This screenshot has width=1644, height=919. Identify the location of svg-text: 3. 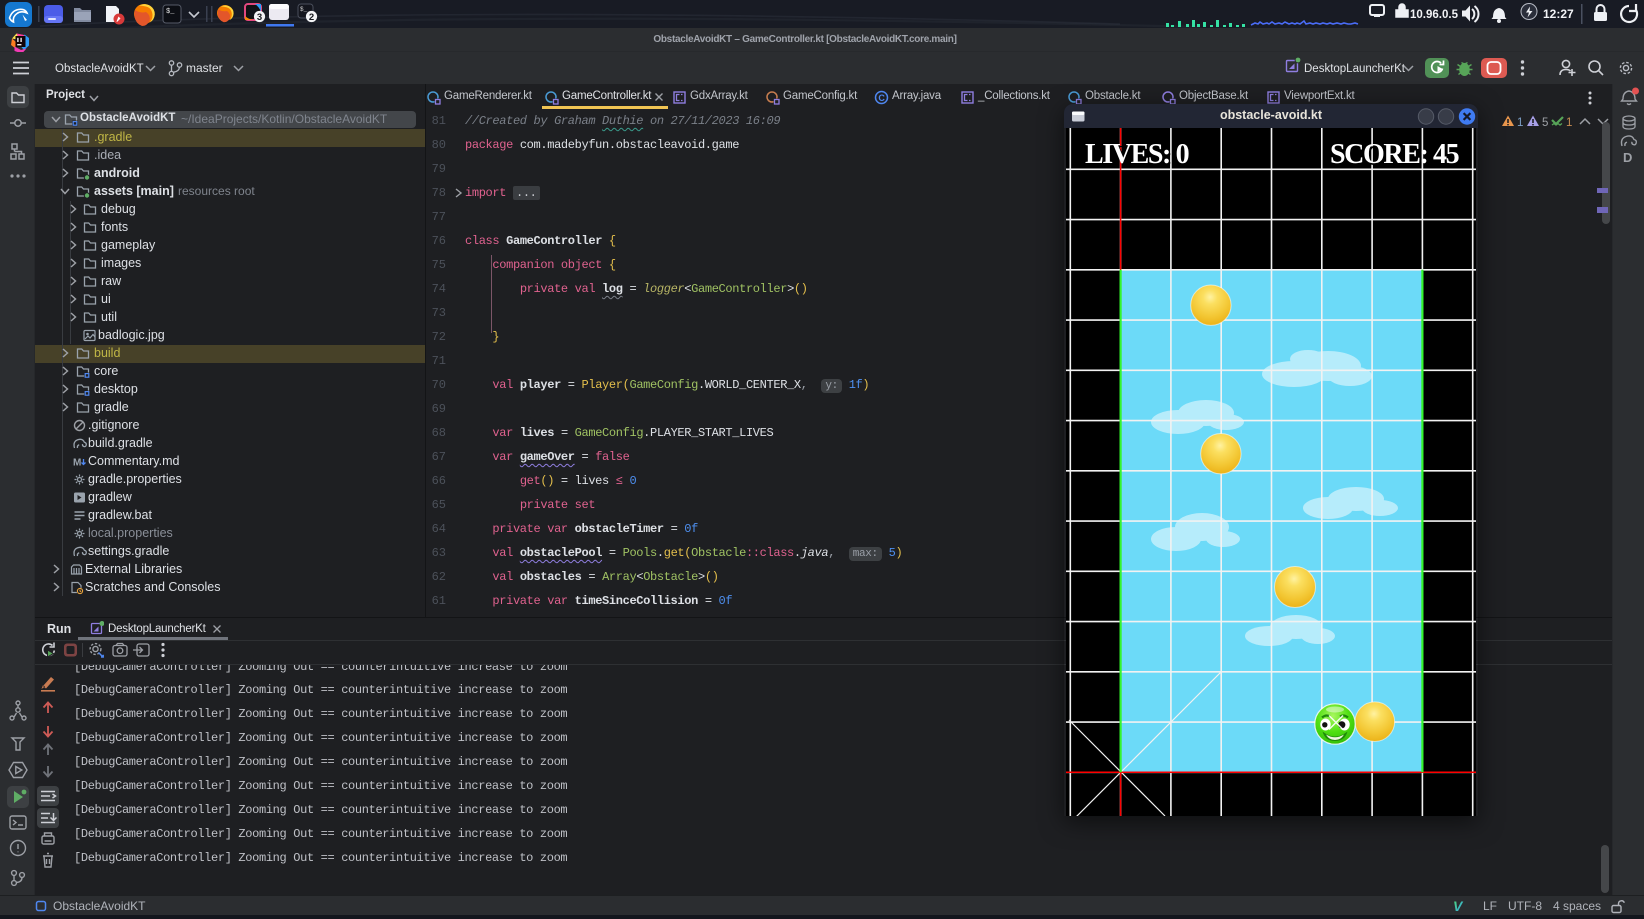
(259, 17).